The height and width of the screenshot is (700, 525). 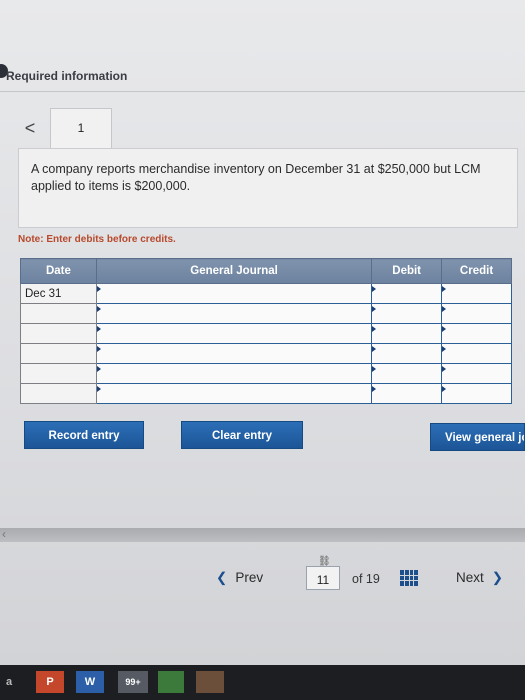 I want to click on powerpoint-icon: P, so click(x=50, y=682).